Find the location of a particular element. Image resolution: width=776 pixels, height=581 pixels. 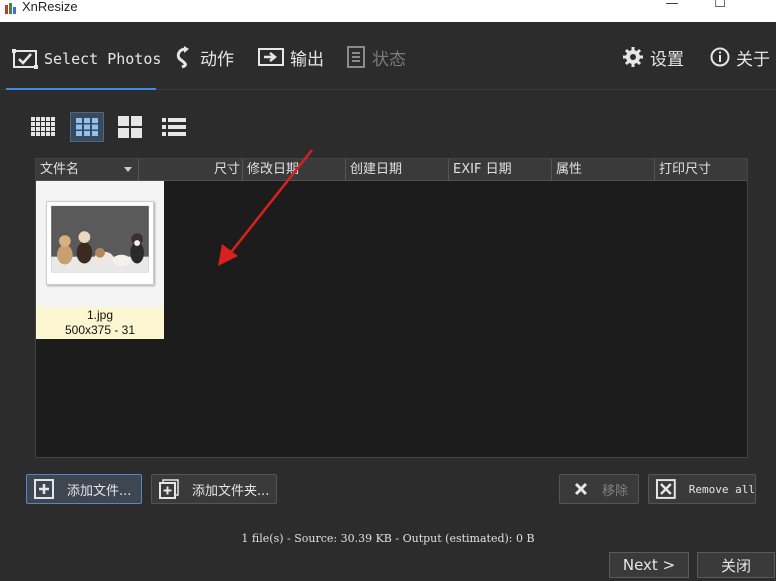

column-header-print-size: 打印尺寸 is located at coordinates (701, 170).